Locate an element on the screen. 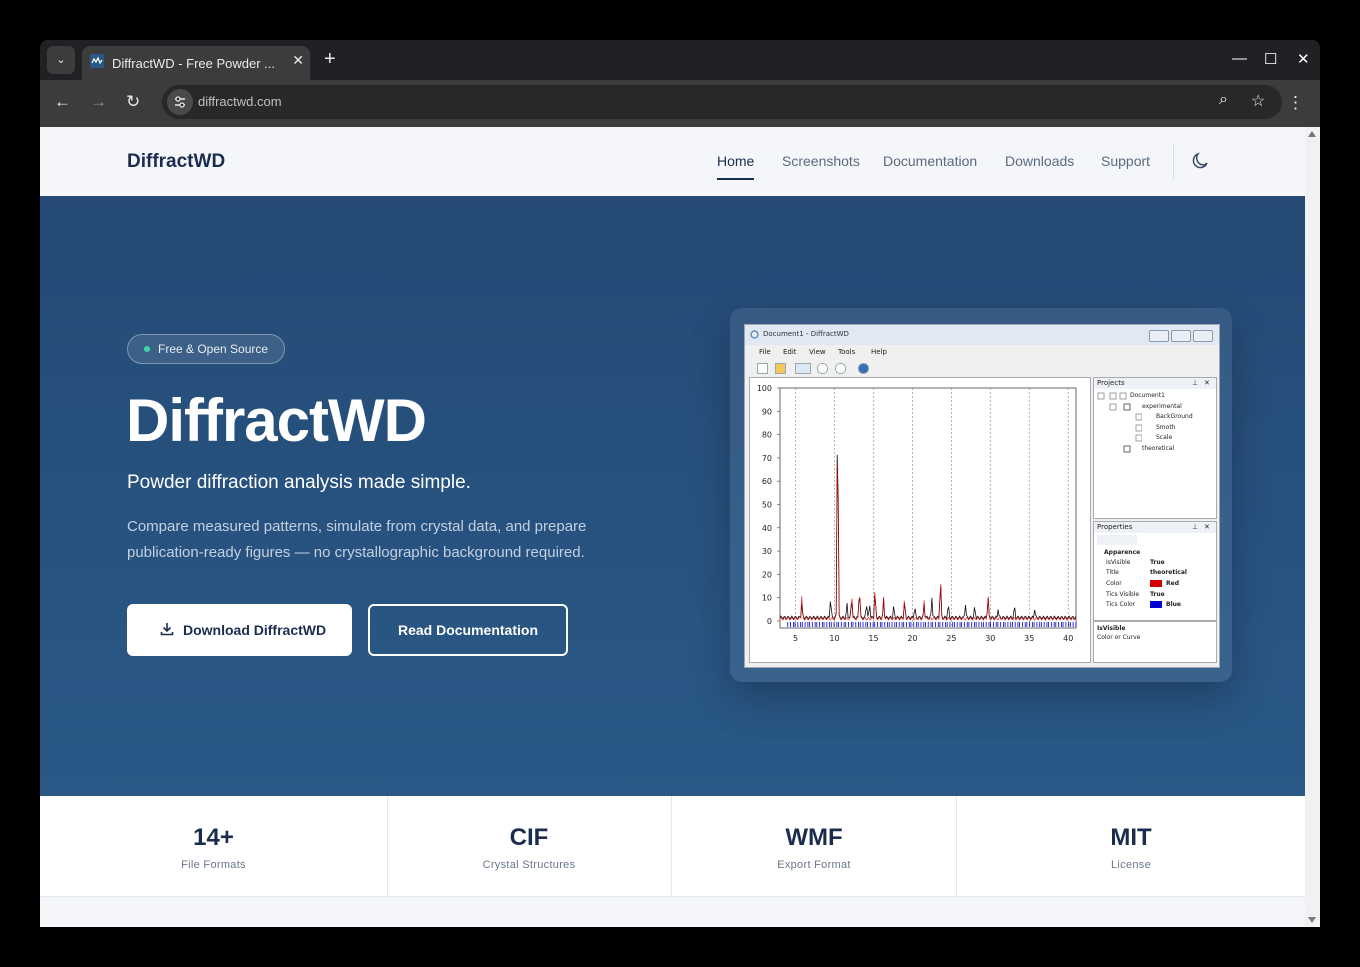  app-maximize-icon is located at coordinates (1181, 336).